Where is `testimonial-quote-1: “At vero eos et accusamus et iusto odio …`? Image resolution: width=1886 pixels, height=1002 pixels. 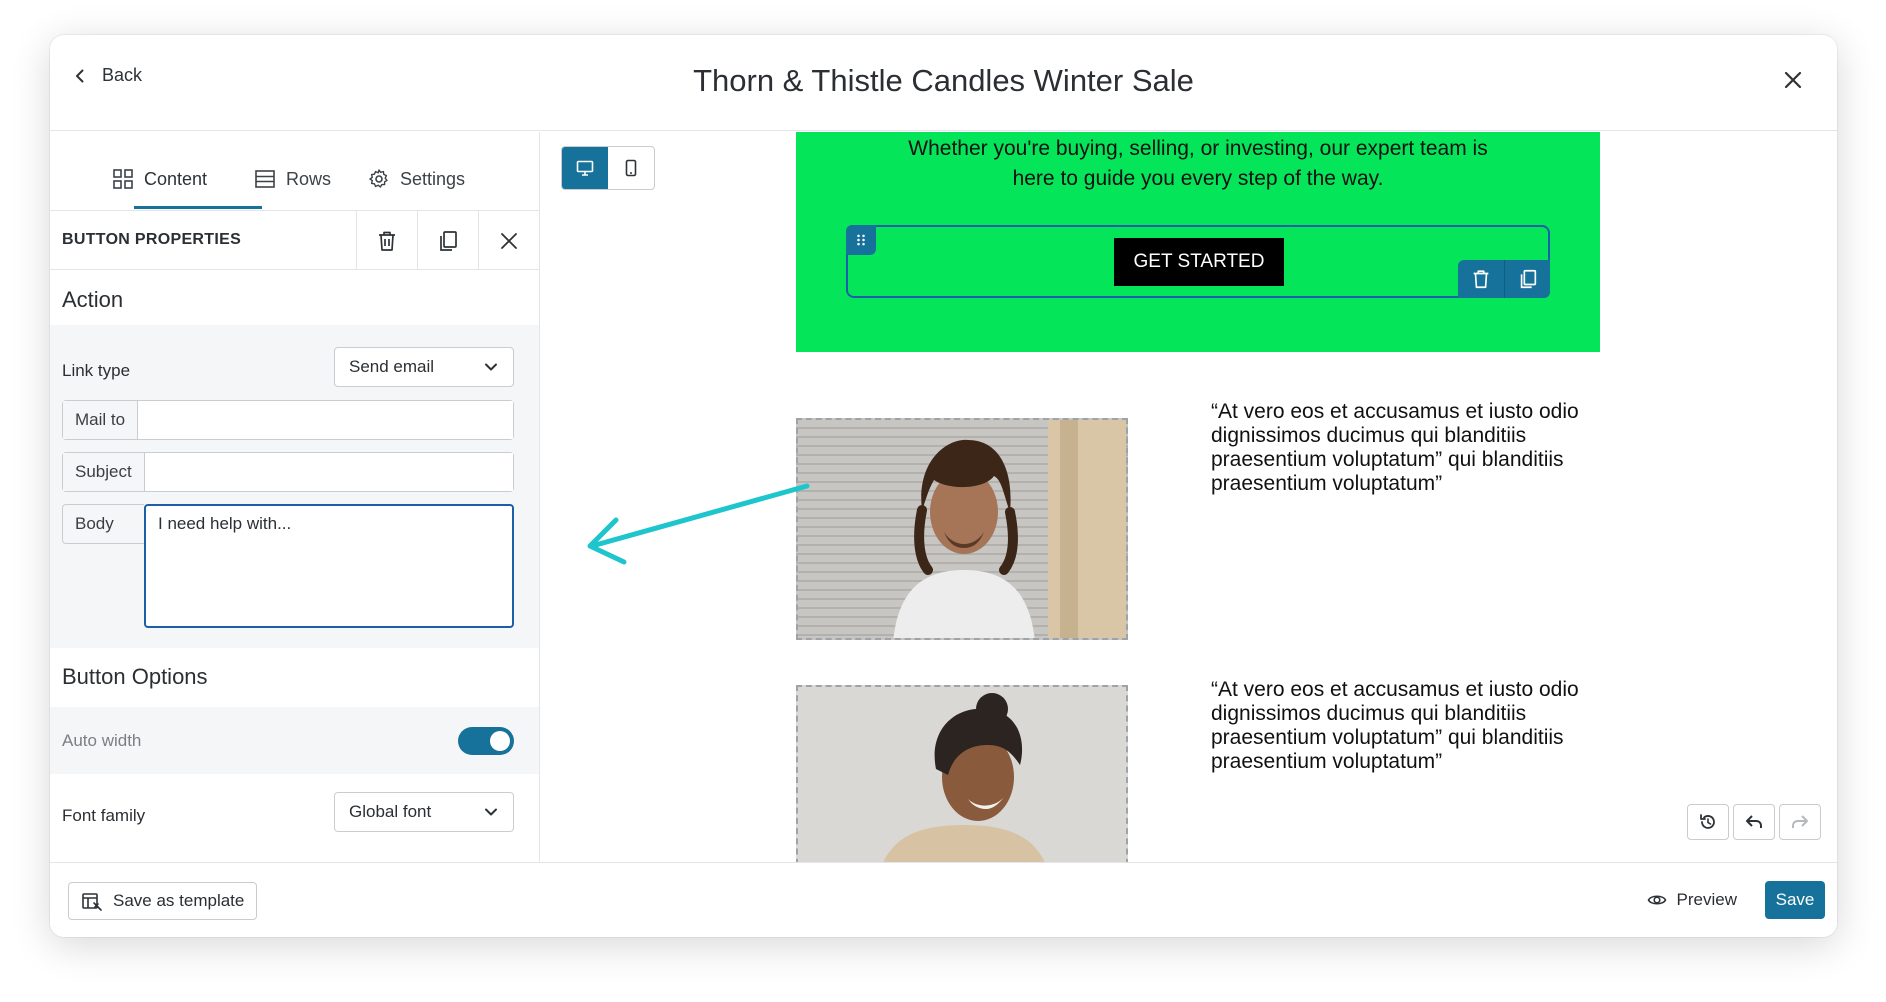
testimonial-quote-1: “At vero eos et accusamus et iusto odio … is located at coordinates (1401, 448).